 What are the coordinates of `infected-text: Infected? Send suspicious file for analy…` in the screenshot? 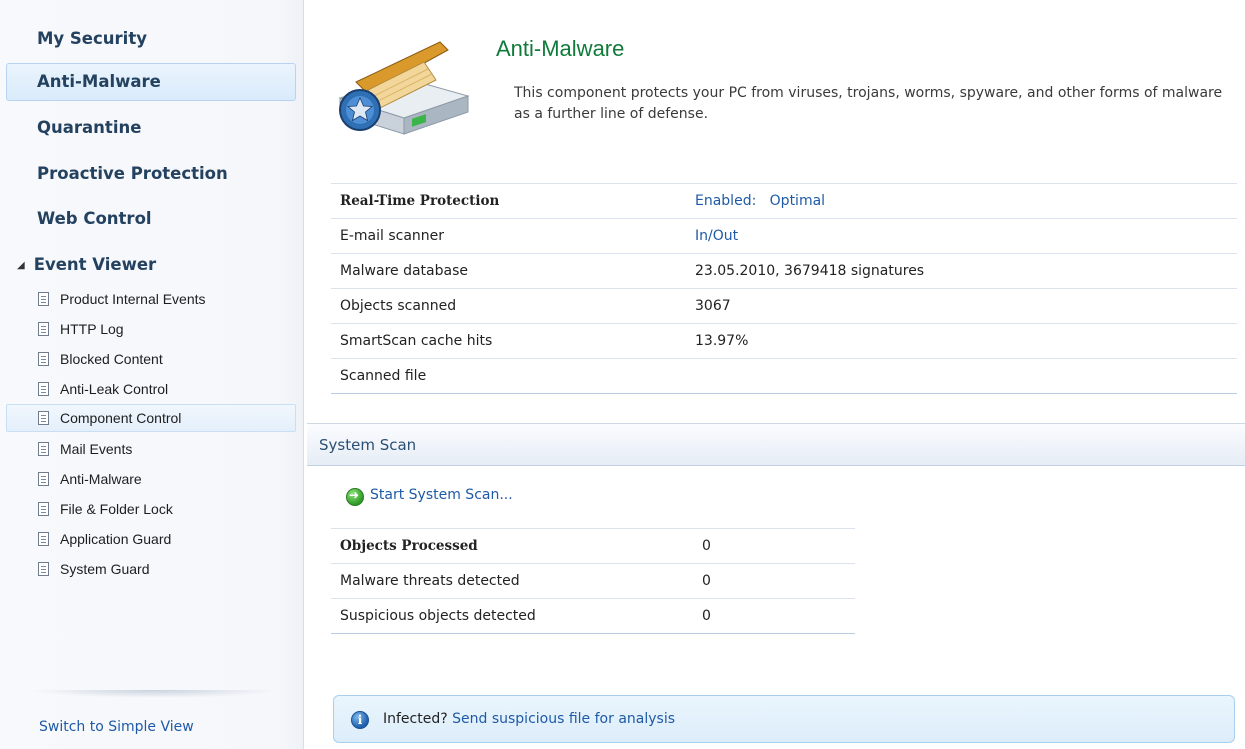 It's located at (529, 719).